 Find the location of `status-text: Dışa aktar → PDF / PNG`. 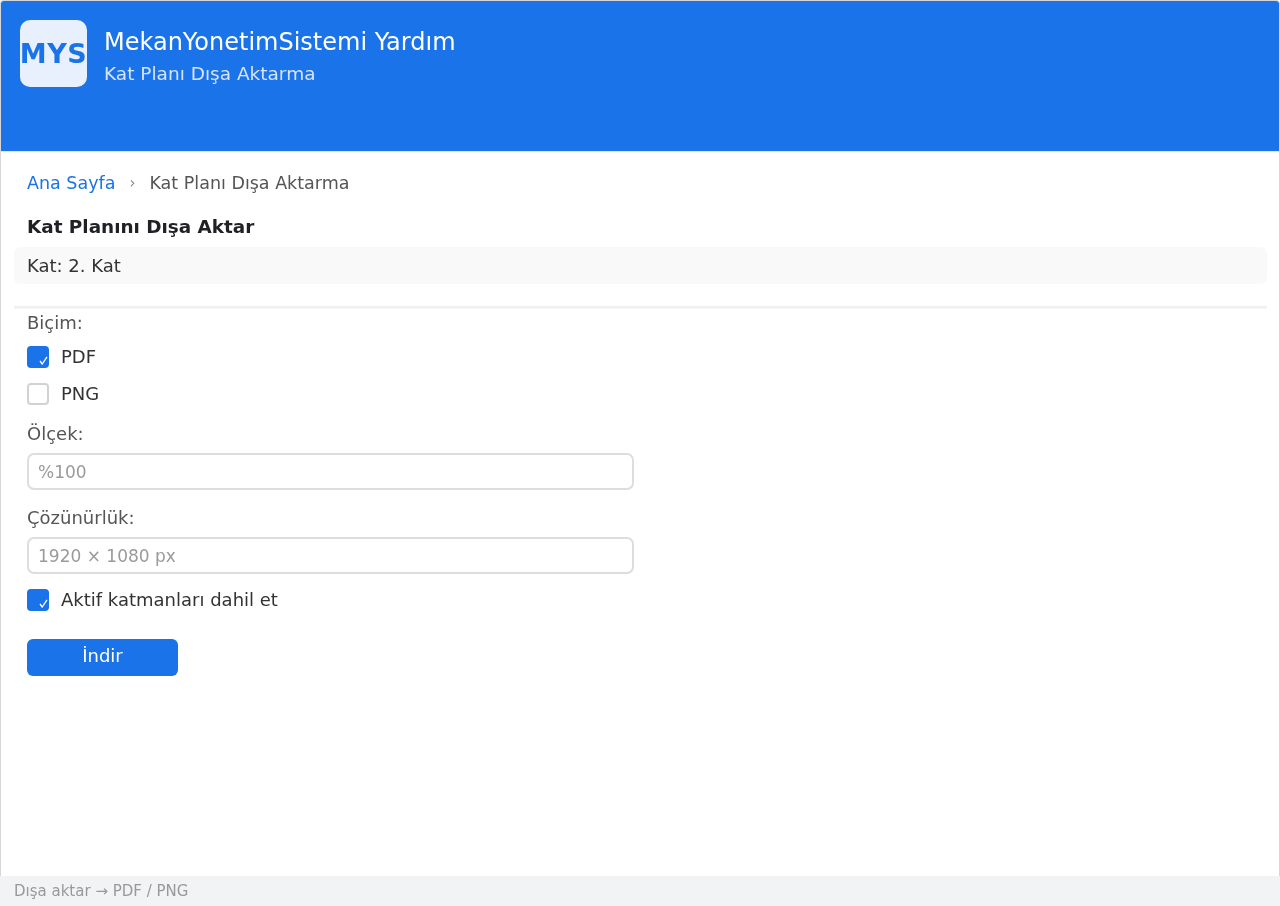

status-text: Dışa aktar → PDF / PNG is located at coordinates (101, 891).